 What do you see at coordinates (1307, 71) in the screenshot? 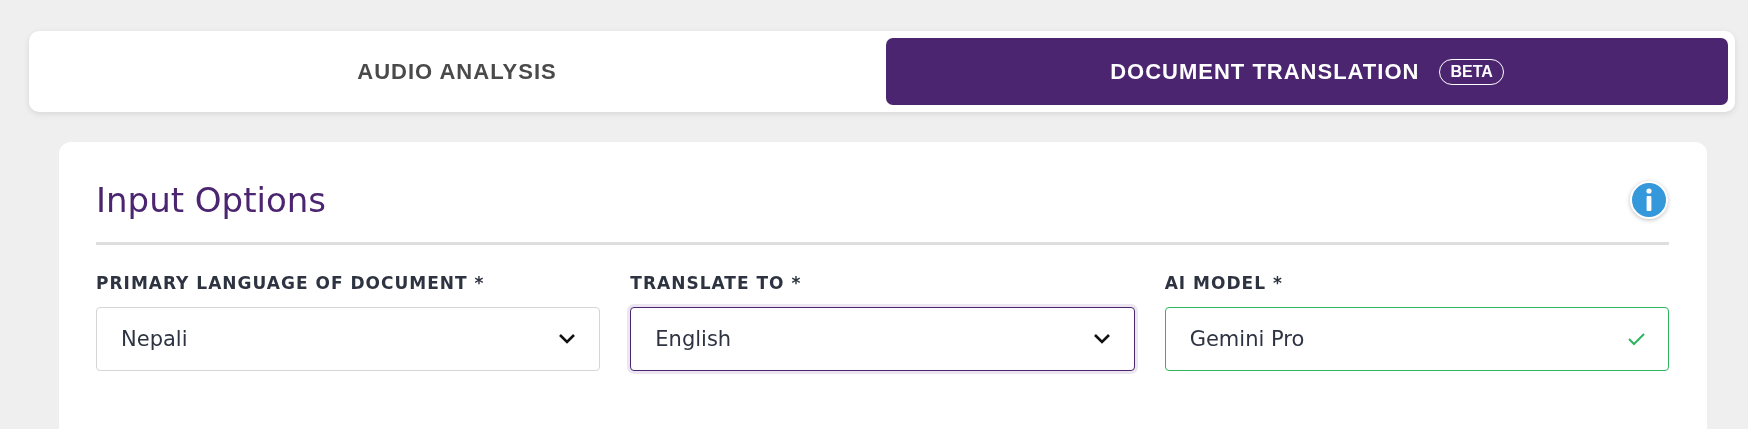
I see `tab: DOCUMENT TRANSLATION BETA` at bounding box center [1307, 71].